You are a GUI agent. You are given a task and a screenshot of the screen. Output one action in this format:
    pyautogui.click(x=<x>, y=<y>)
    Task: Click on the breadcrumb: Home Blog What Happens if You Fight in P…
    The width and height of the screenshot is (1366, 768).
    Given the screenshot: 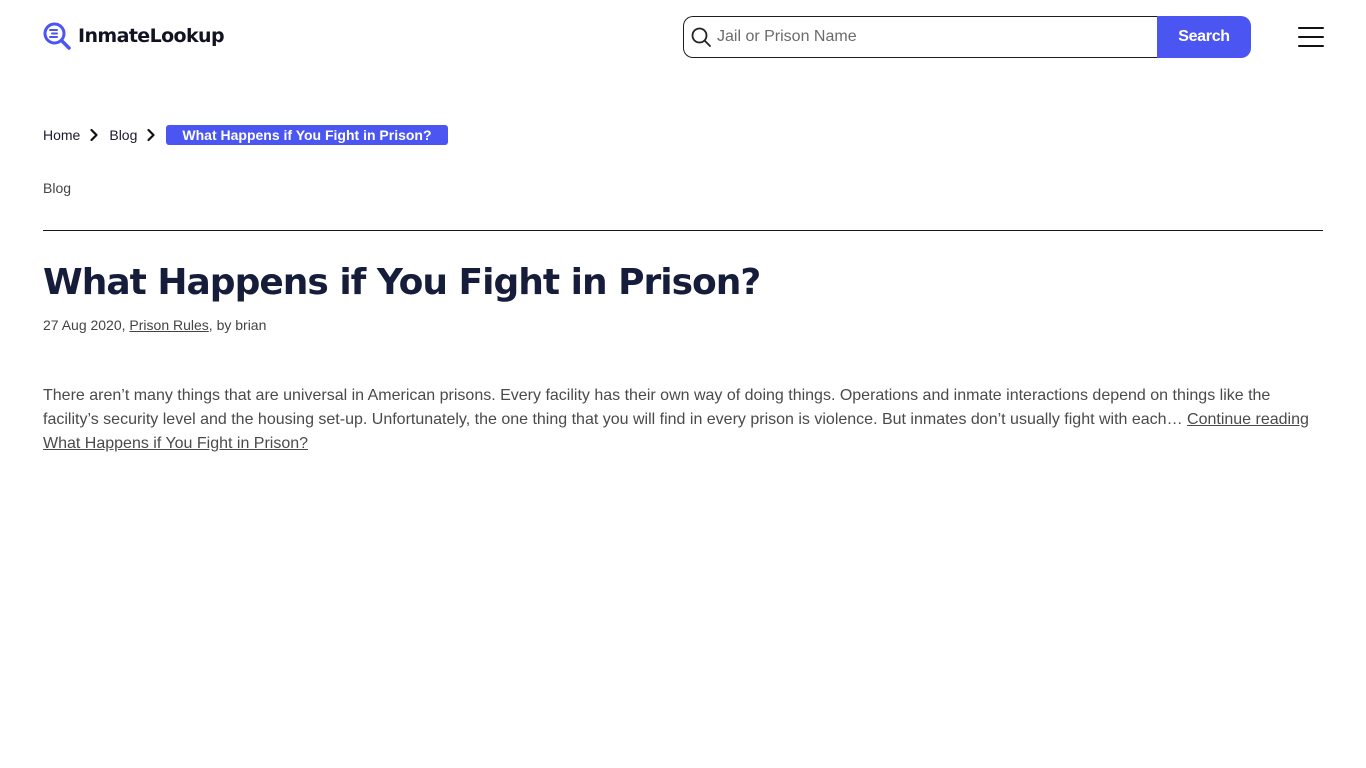 What is the action you would take?
    pyautogui.click(x=245, y=134)
    